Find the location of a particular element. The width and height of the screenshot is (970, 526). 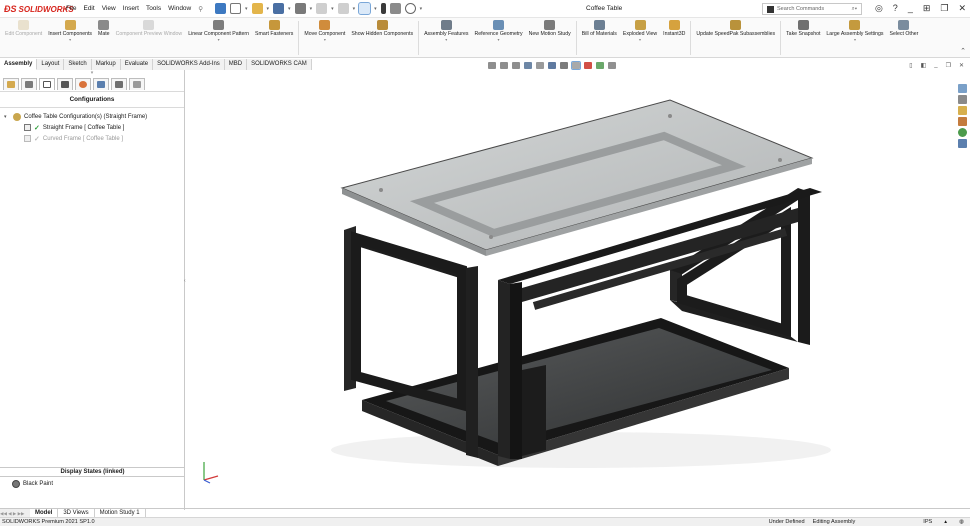

tab-dimxpert-manager is located at coordinates (65, 84).